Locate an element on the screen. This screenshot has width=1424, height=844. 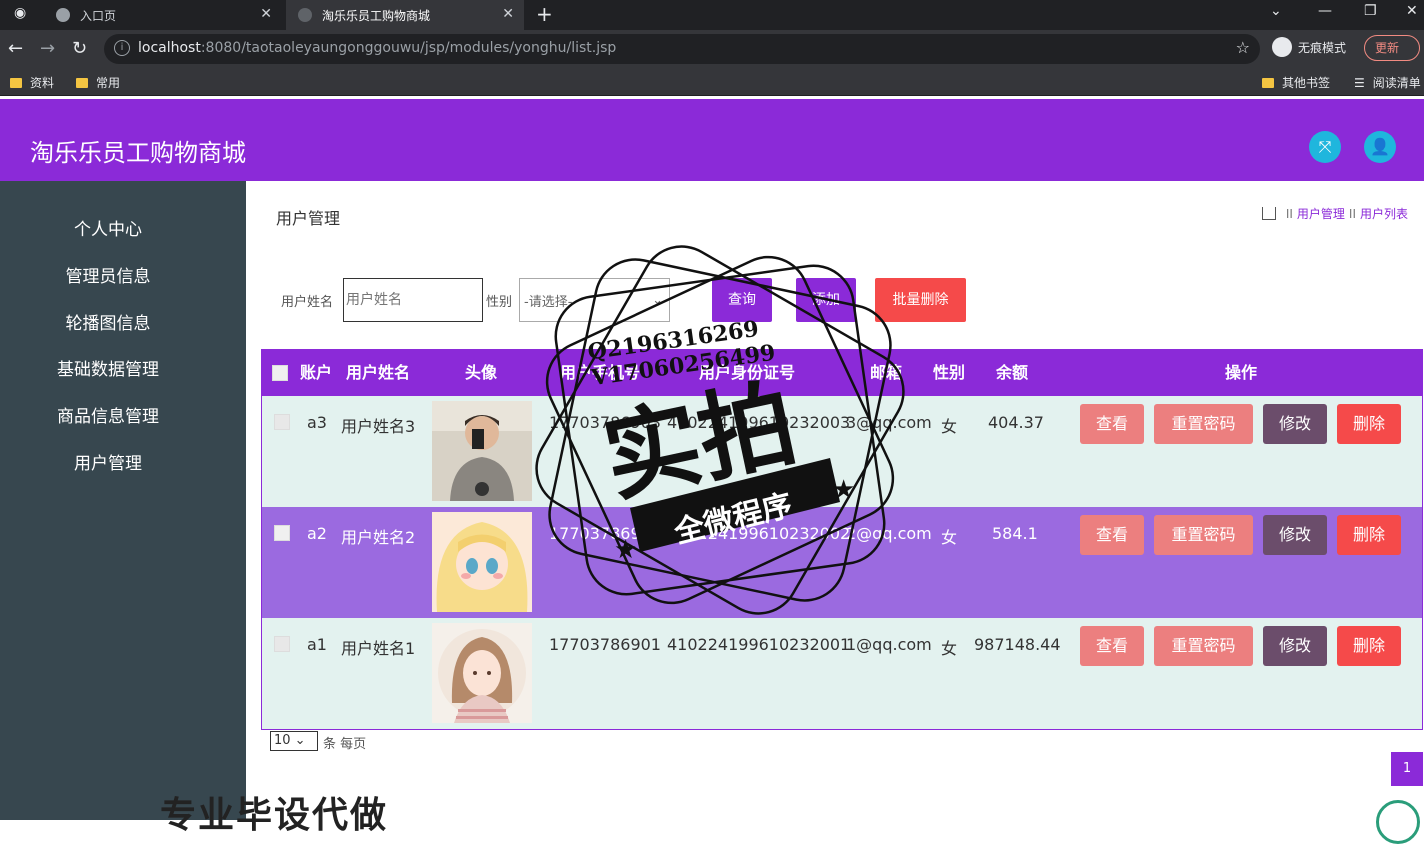
restore-icon: ❐ is located at coordinates (1370, 11).